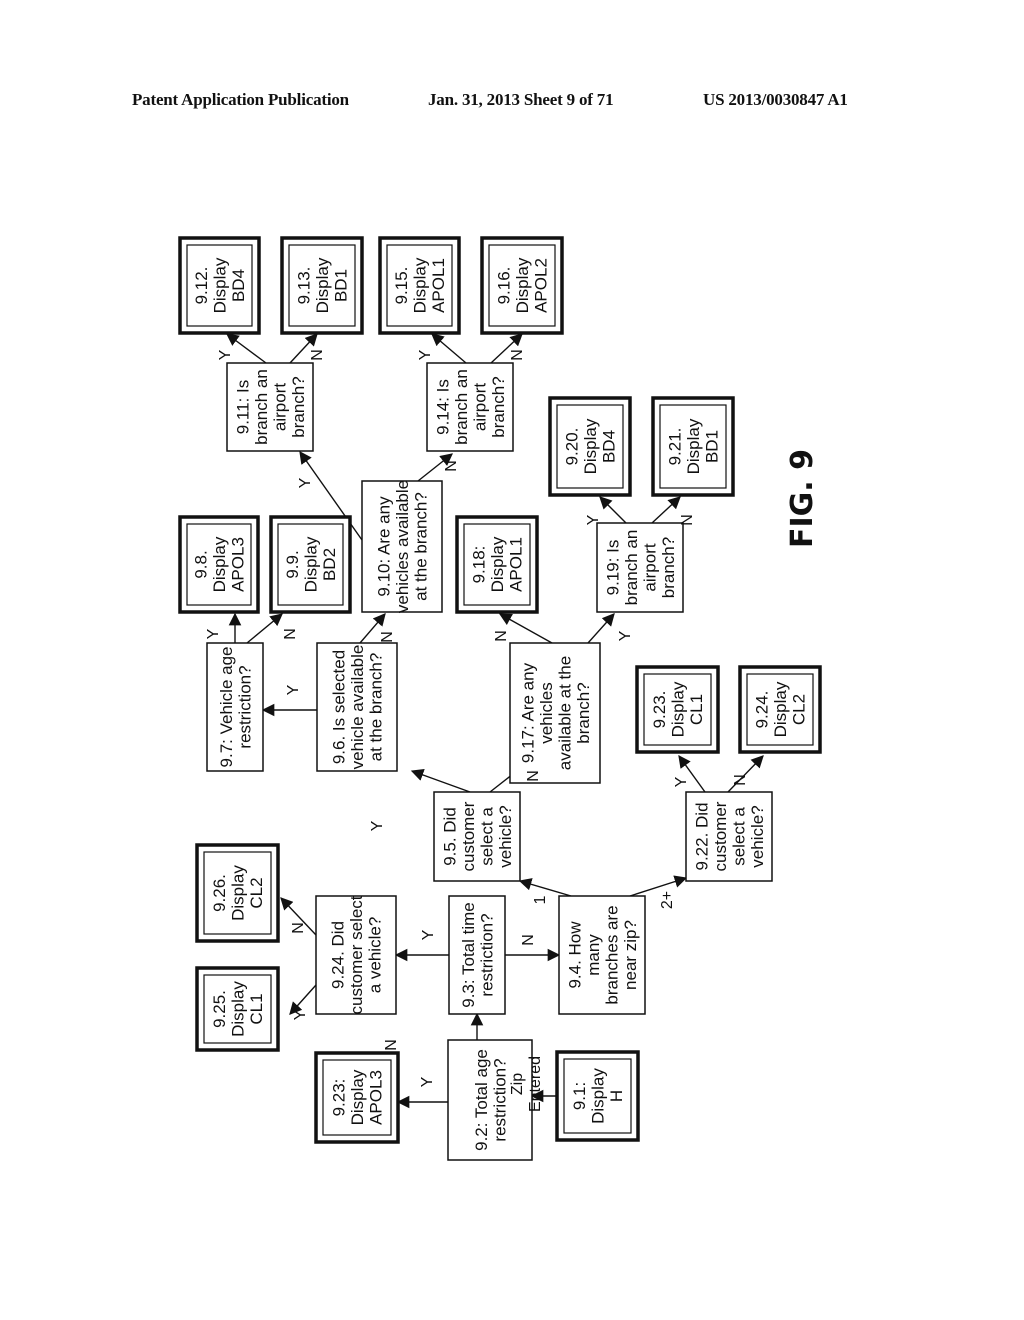 Image resolution: width=1024 pixels, height=1320 pixels. What do you see at coordinates (391, 1045) in the screenshot?
I see `corner-label-n: N` at bounding box center [391, 1045].